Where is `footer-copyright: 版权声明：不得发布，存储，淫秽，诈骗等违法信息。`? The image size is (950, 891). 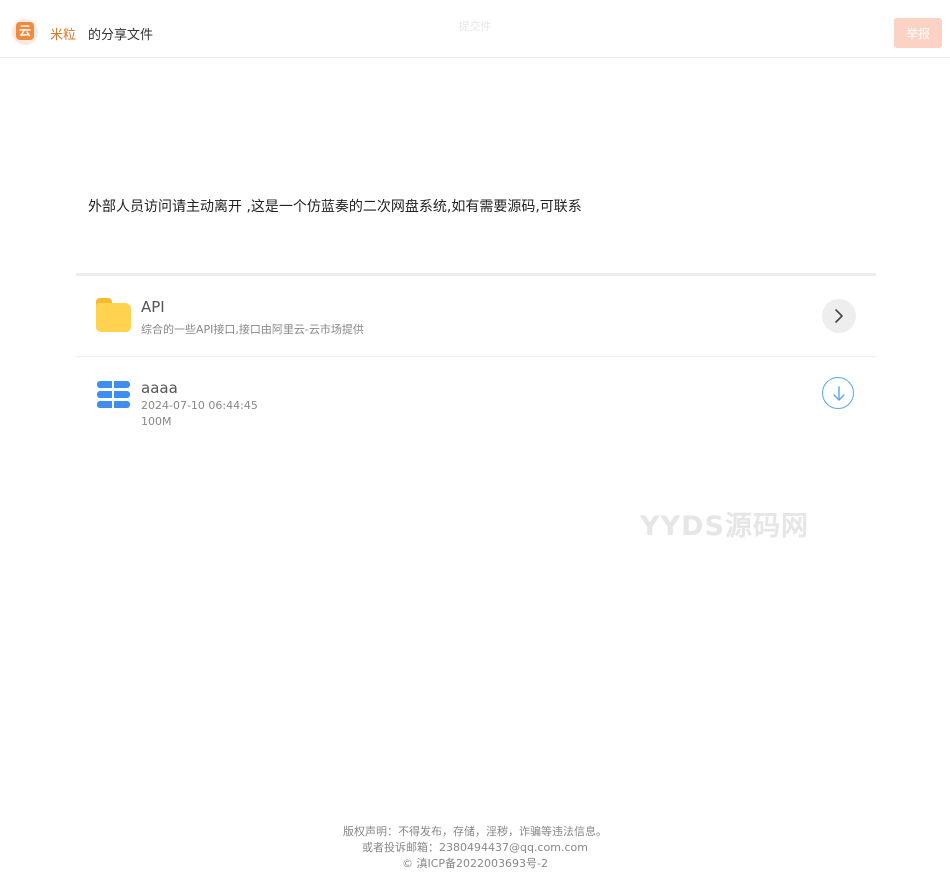 footer-copyright: 版权声明：不得发布，存储，淫秽，诈骗等违法信息。 is located at coordinates (475, 831).